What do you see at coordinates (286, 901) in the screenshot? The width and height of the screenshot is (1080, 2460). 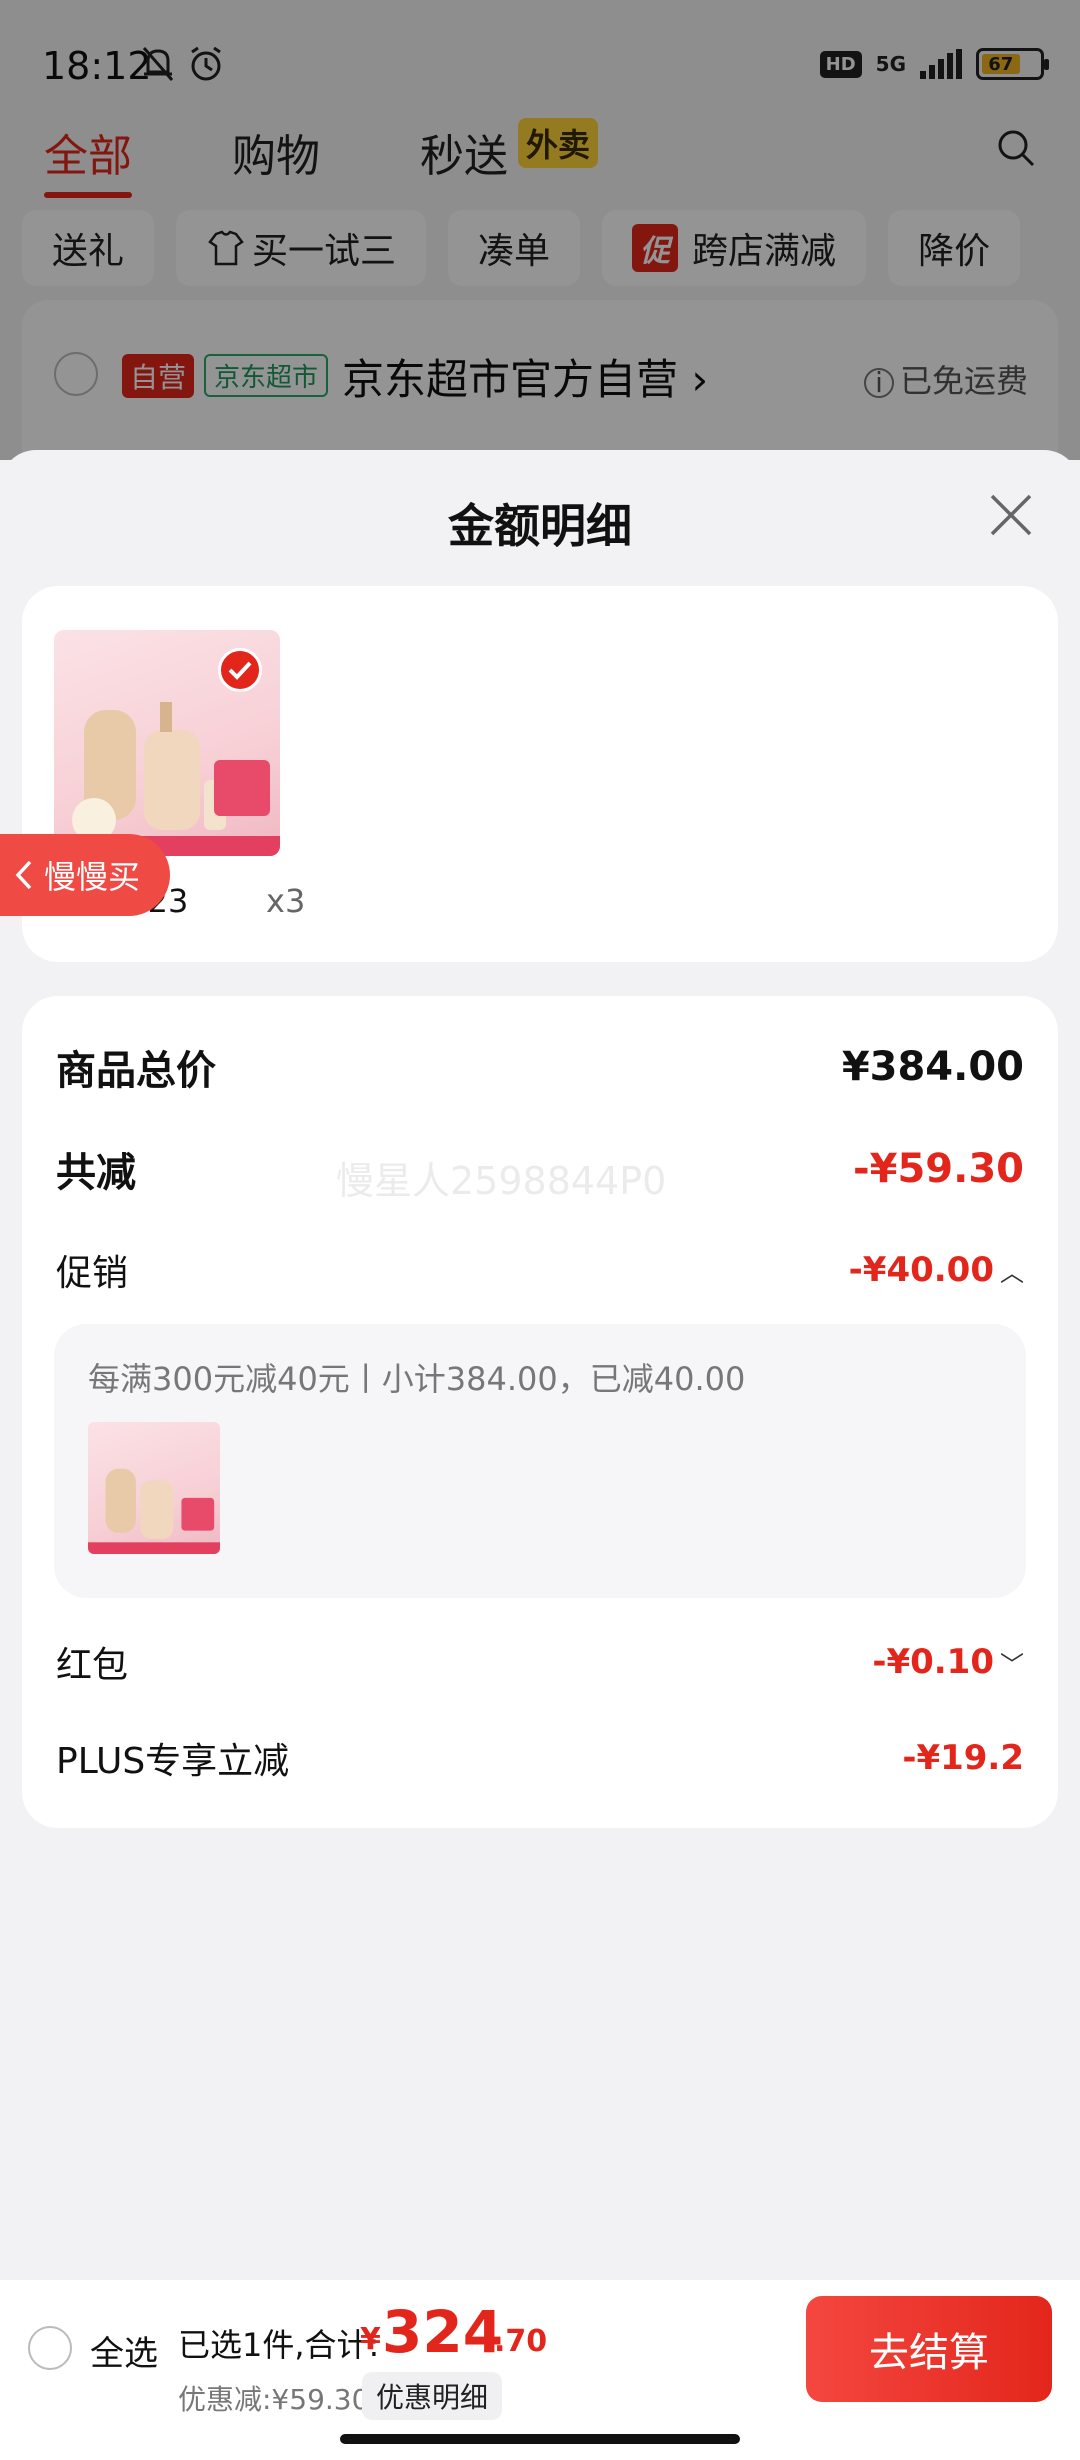 I see `product-quantity: x3` at bounding box center [286, 901].